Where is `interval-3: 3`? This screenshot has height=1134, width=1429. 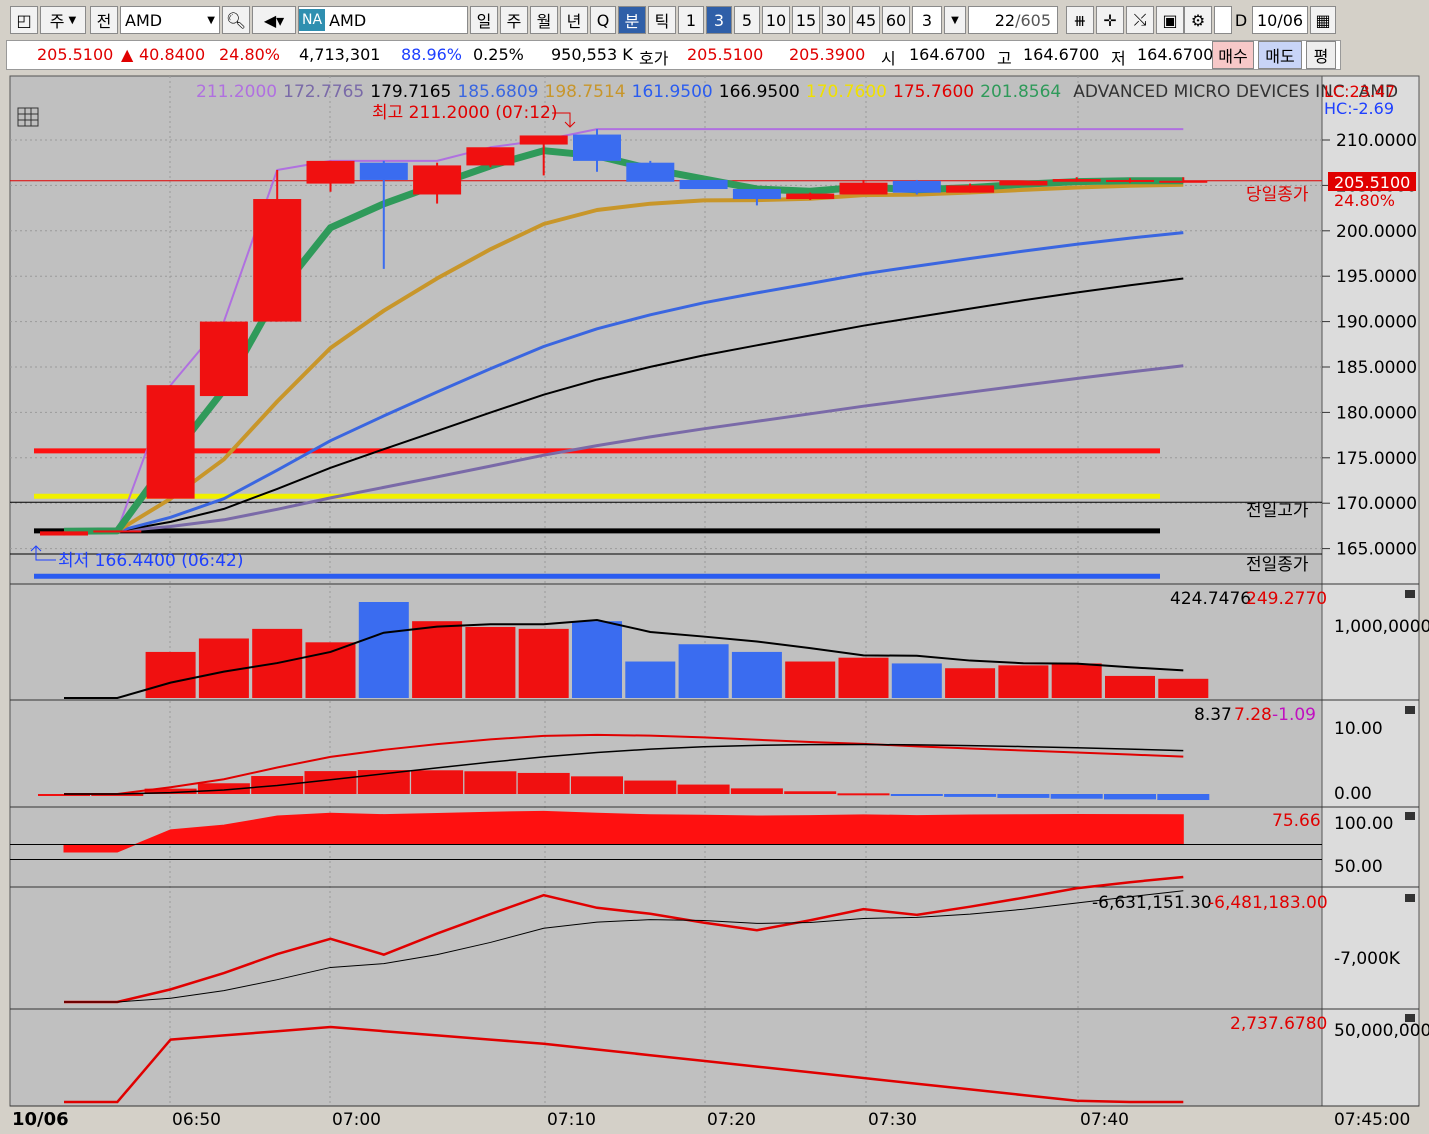 interval-3: 3 is located at coordinates (719, 20).